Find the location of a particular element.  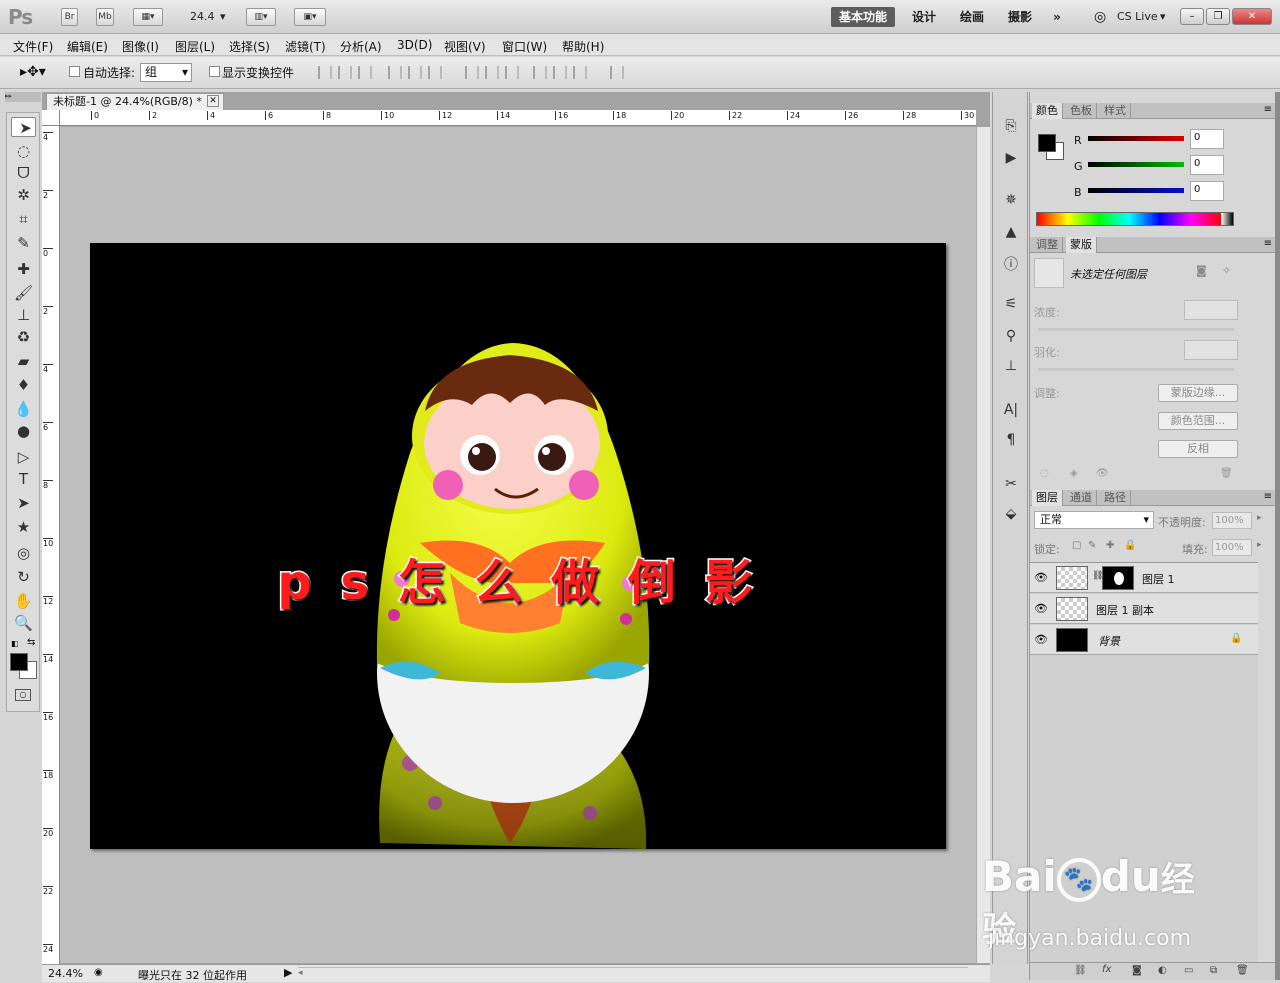

screen-mode-button: ▣▾ is located at coordinates (310, 17).